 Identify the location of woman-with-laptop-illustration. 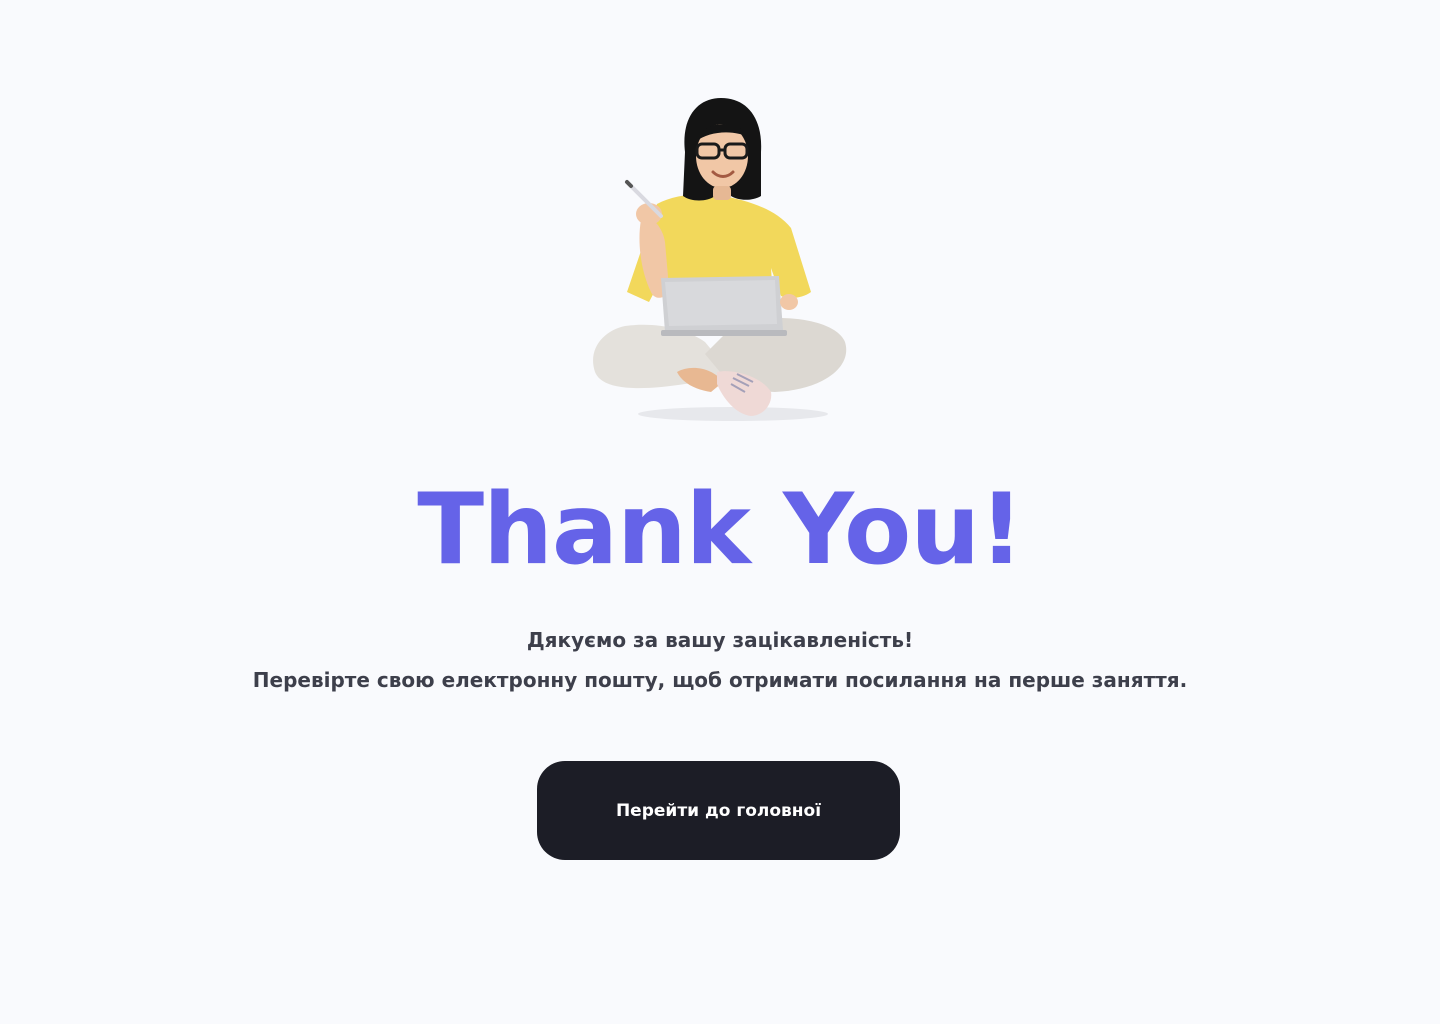
(720, 259).